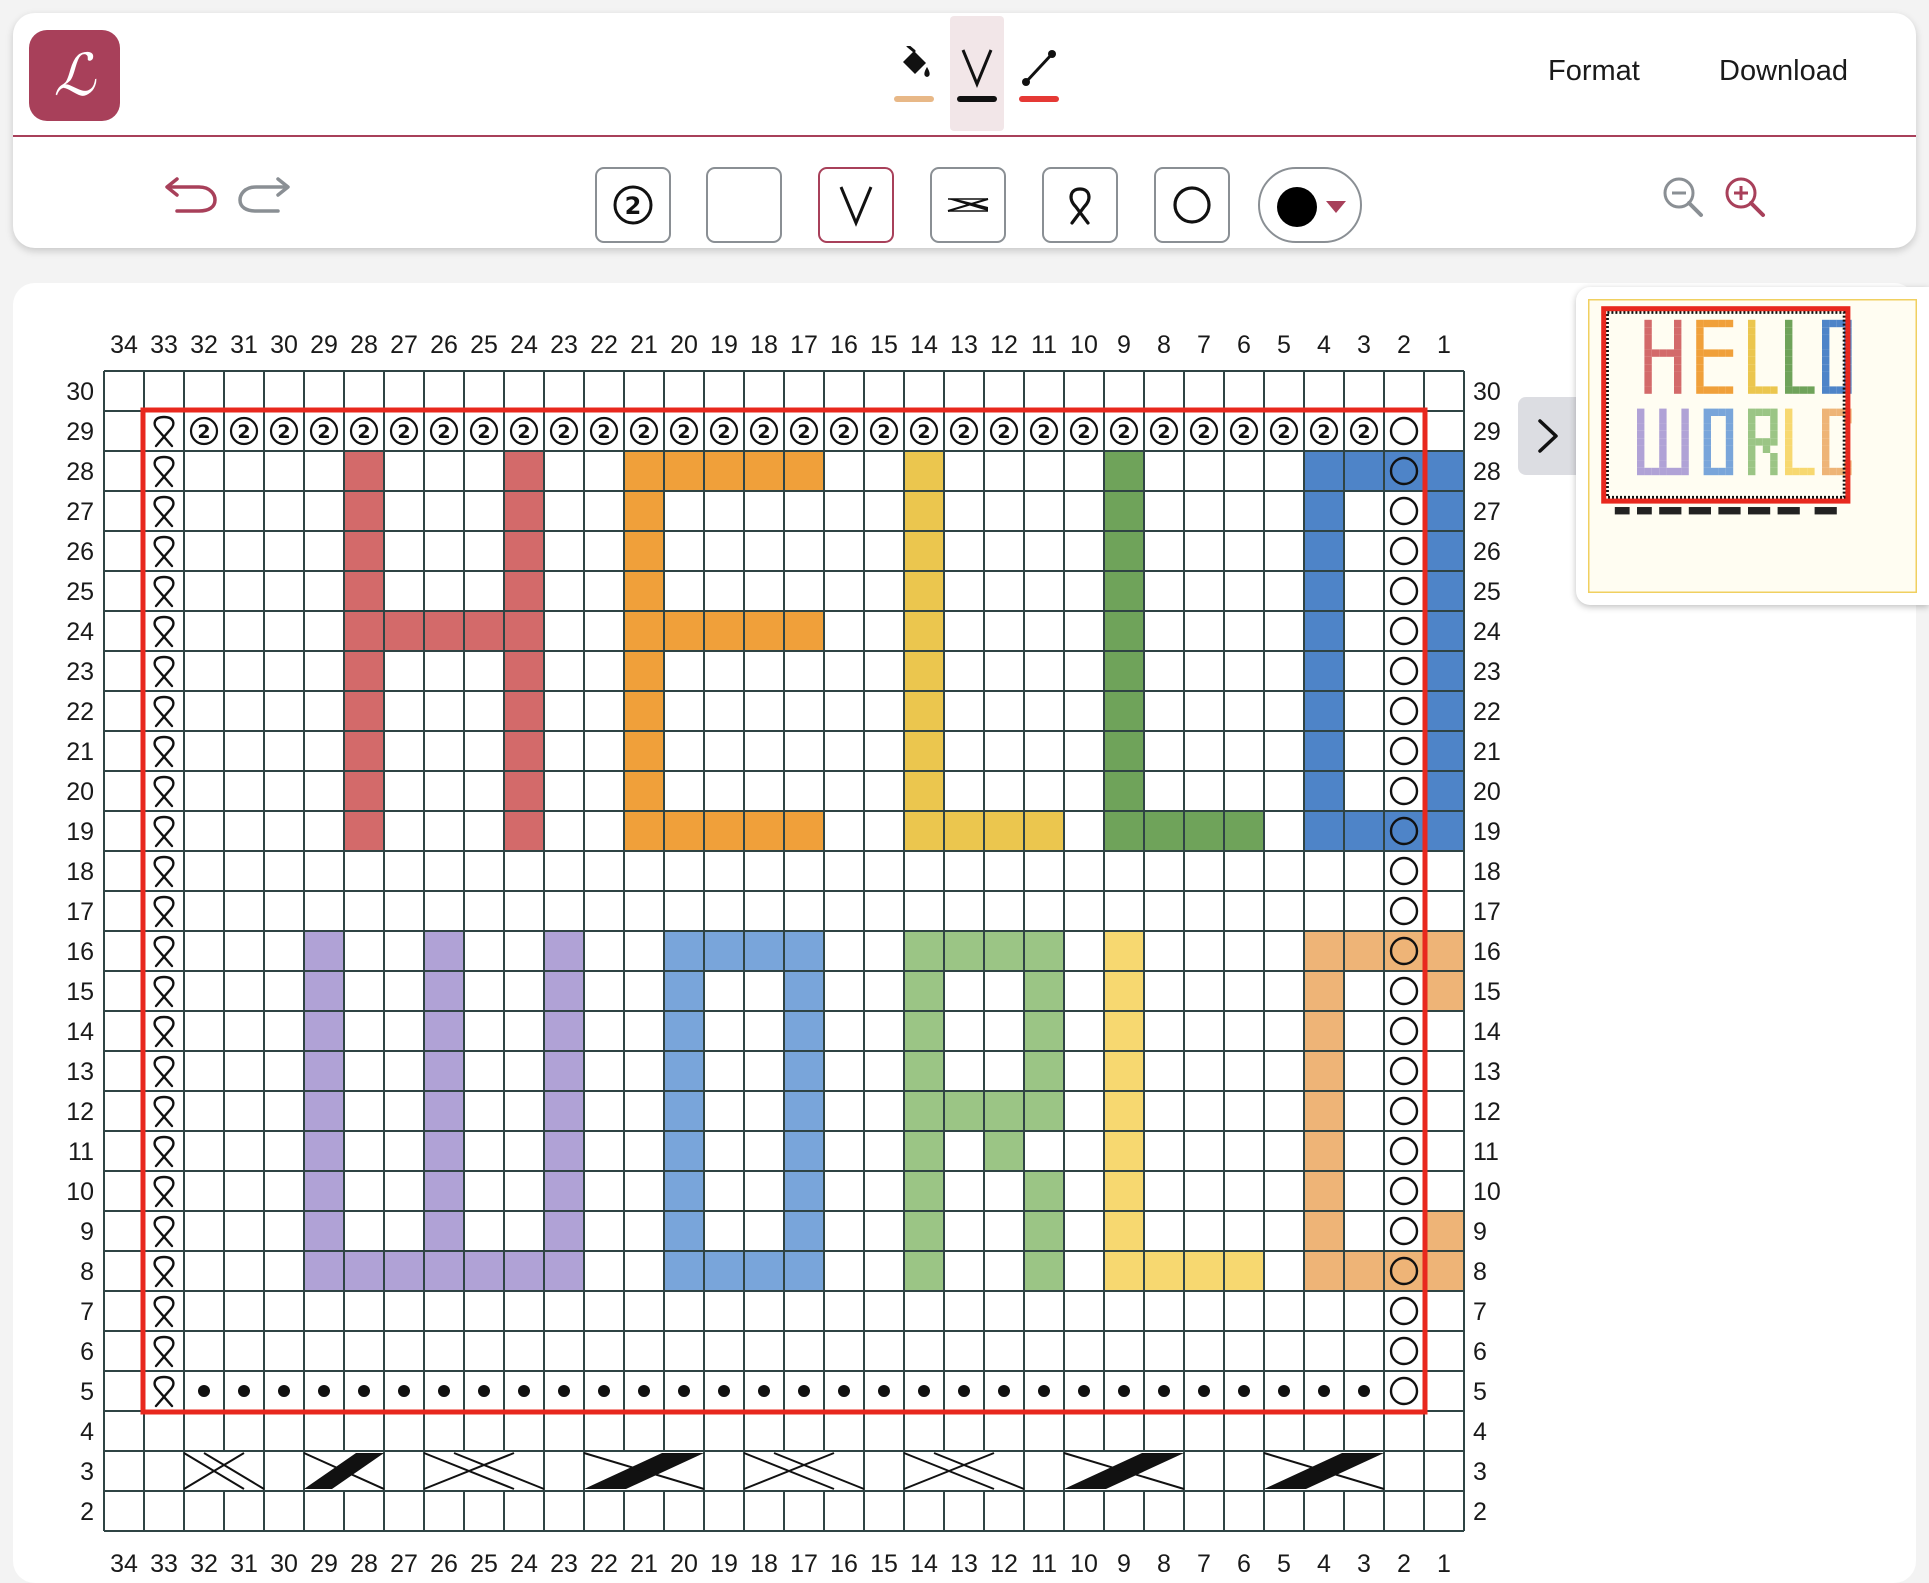  What do you see at coordinates (1192, 205) in the screenshot?
I see `purl-stitch-button` at bounding box center [1192, 205].